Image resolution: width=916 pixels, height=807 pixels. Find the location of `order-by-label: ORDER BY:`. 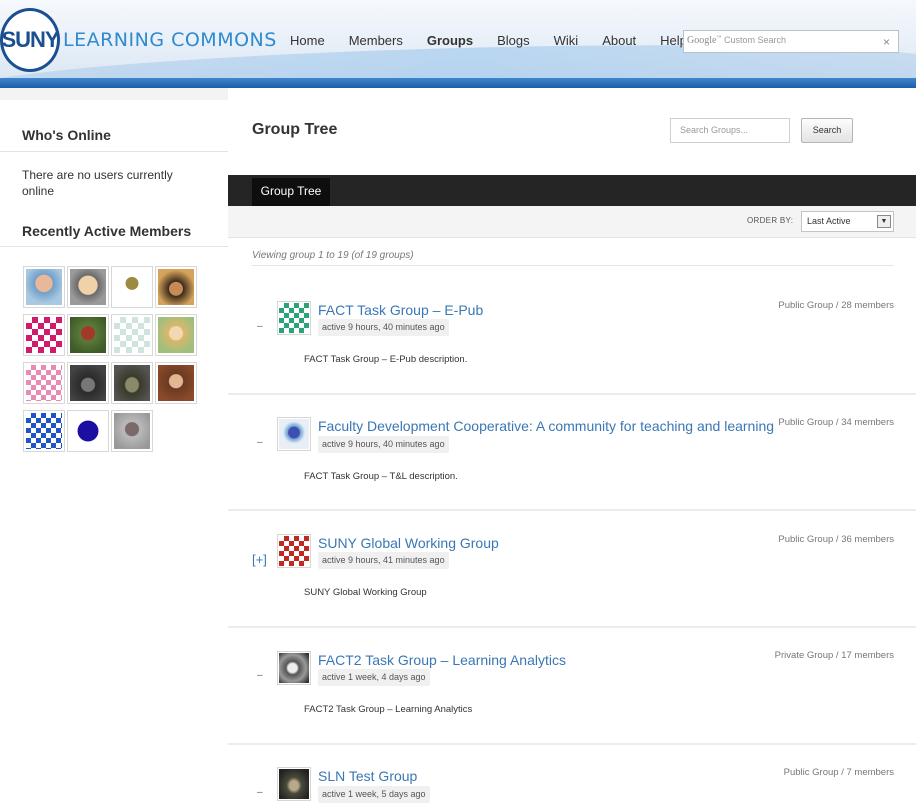

order-by-label: ORDER BY: is located at coordinates (770, 220).